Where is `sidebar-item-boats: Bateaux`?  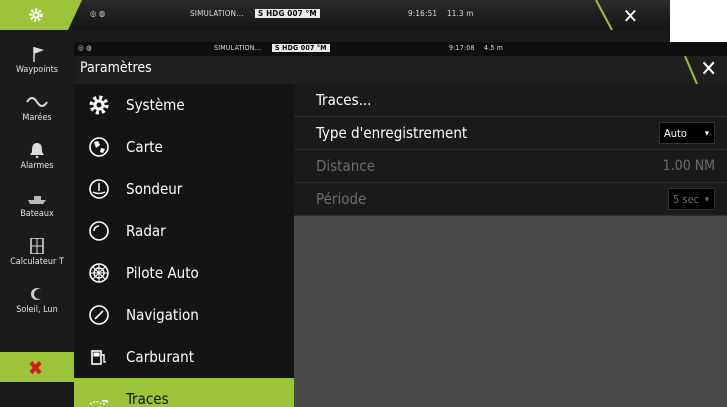 sidebar-item-boats: Bateaux is located at coordinates (37, 204).